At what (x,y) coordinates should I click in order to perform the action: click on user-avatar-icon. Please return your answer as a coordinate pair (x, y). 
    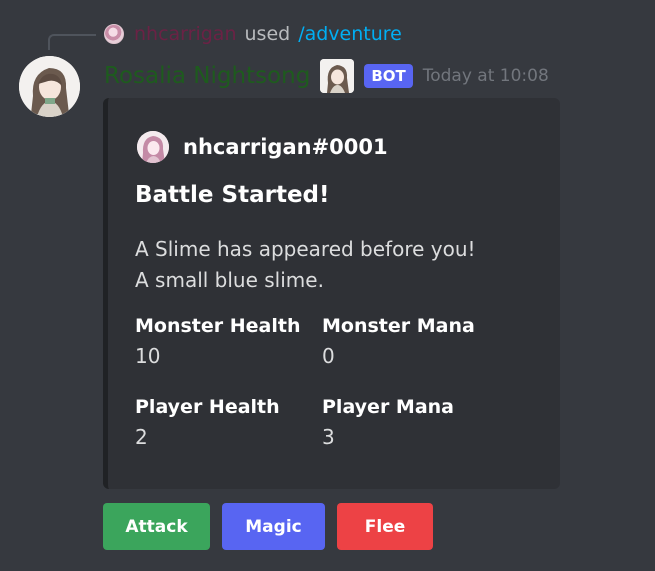
    Looking at the image, I should click on (153, 147).